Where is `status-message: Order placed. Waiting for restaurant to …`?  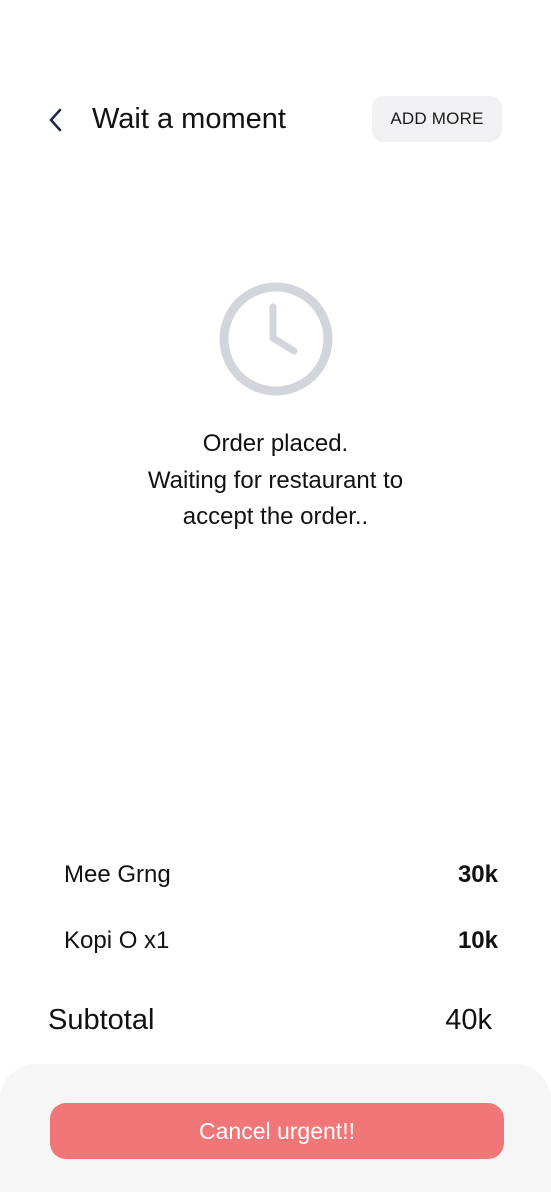
status-message: Order placed. Waiting for restaurant to … is located at coordinates (275, 481).